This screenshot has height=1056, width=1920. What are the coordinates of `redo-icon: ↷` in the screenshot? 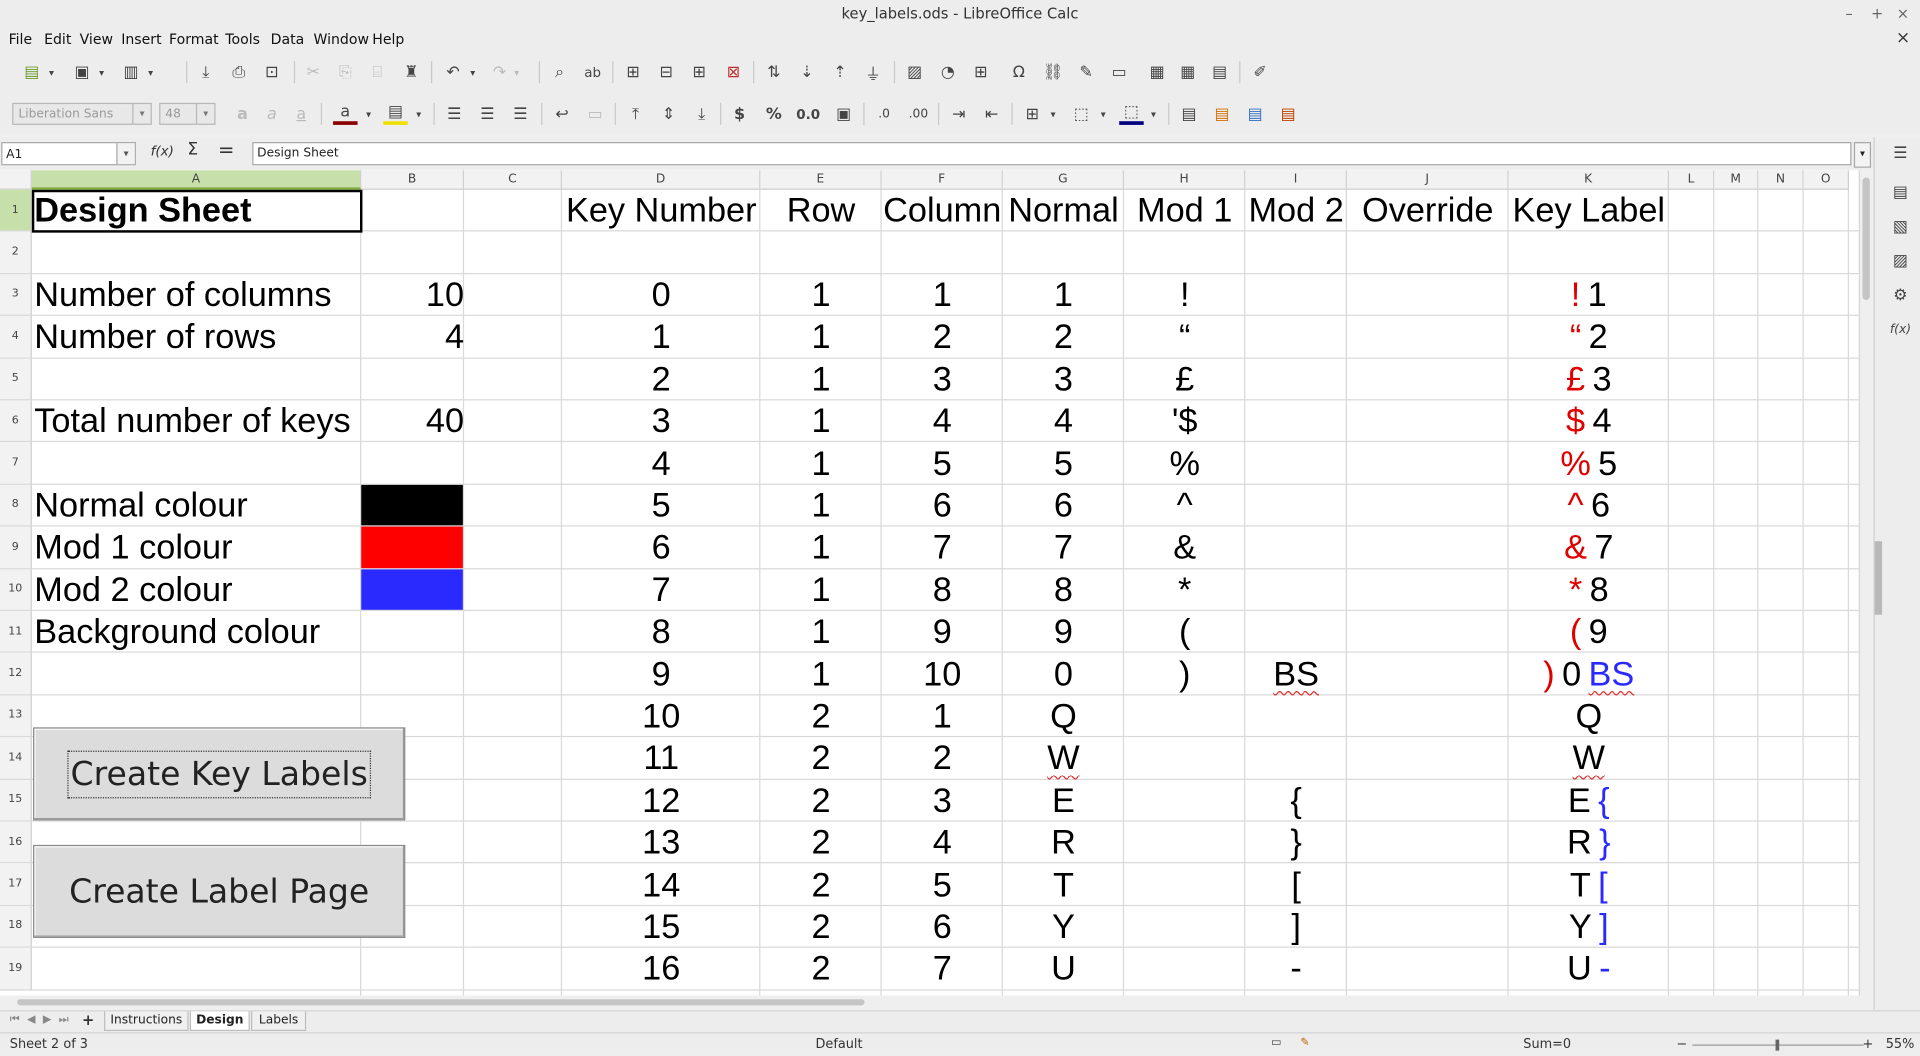 It's located at (499, 72).